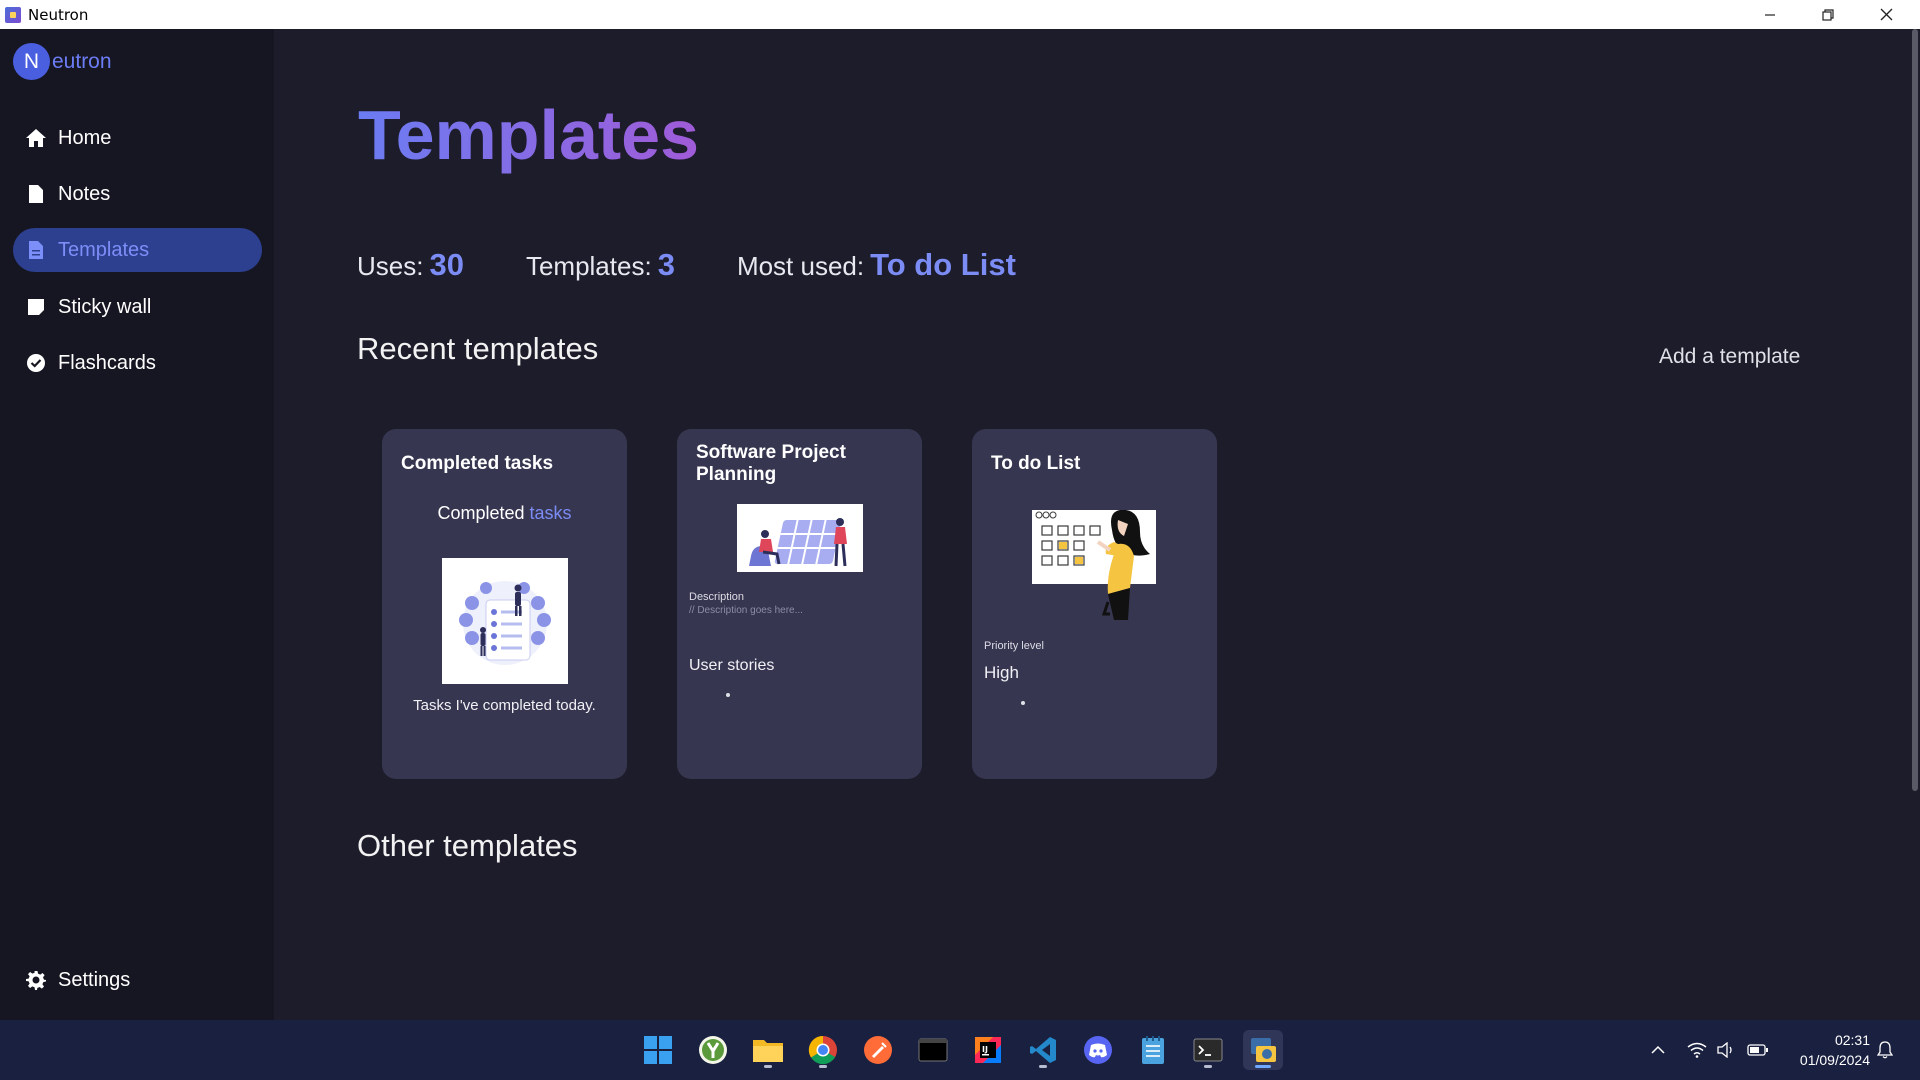 This screenshot has width=1920, height=1080. What do you see at coordinates (529, 135) in the screenshot?
I see `page-title: Templates` at bounding box center [529, 135].